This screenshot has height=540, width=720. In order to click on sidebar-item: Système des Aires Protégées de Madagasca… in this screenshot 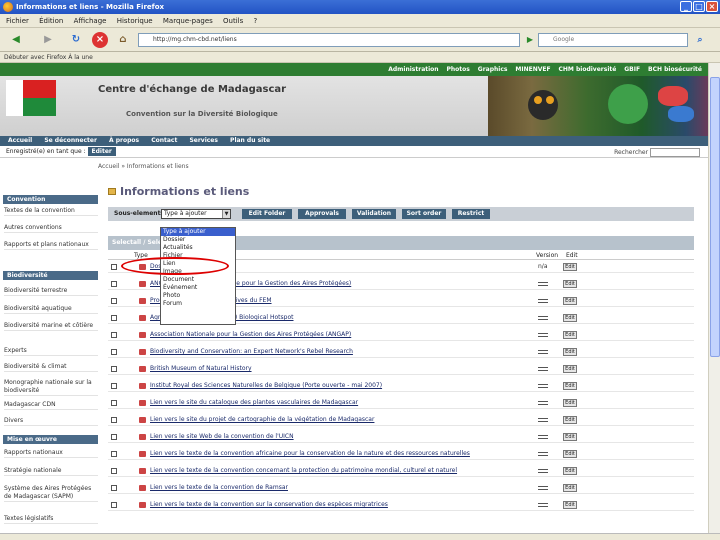, I will do `click(51, 493)`.